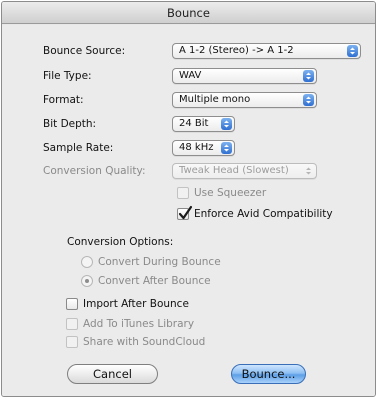 Image resolution: width=377 pixels, height=398 pixels. Describe the element at coordinates (154, 281) in the screenshot. I see `convert-after-bounce-label: Convert After Bounce` at that location.